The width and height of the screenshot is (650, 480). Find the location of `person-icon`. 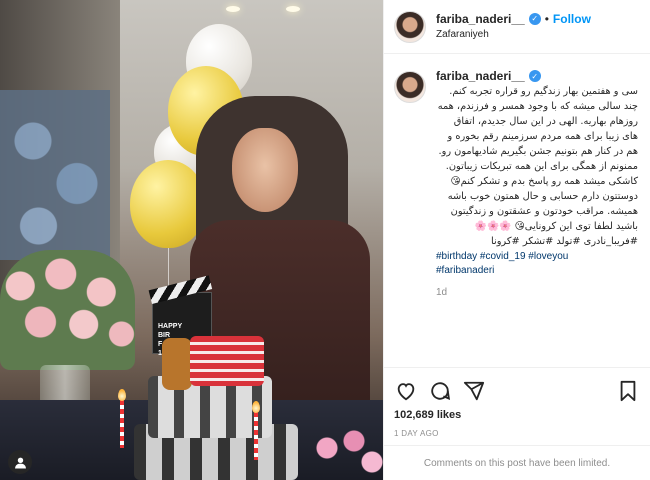

person-icon is located at coordinates (20, 462).